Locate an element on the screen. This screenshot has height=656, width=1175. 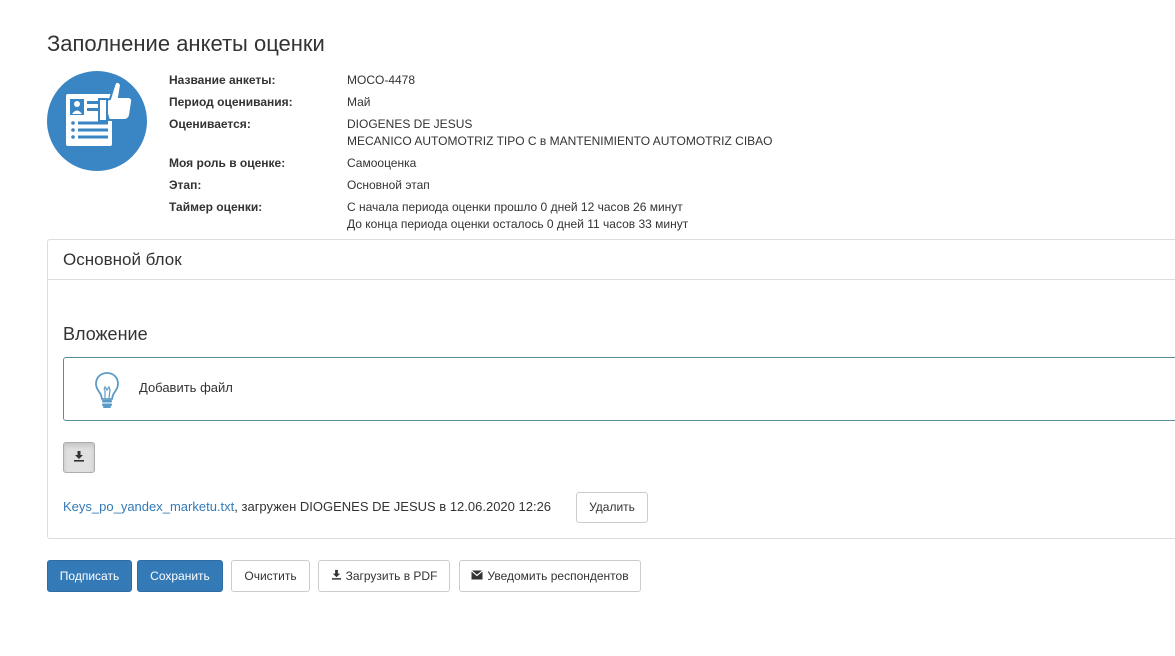
info-label: Таймер оценки: is located at coordinates (216, 207).